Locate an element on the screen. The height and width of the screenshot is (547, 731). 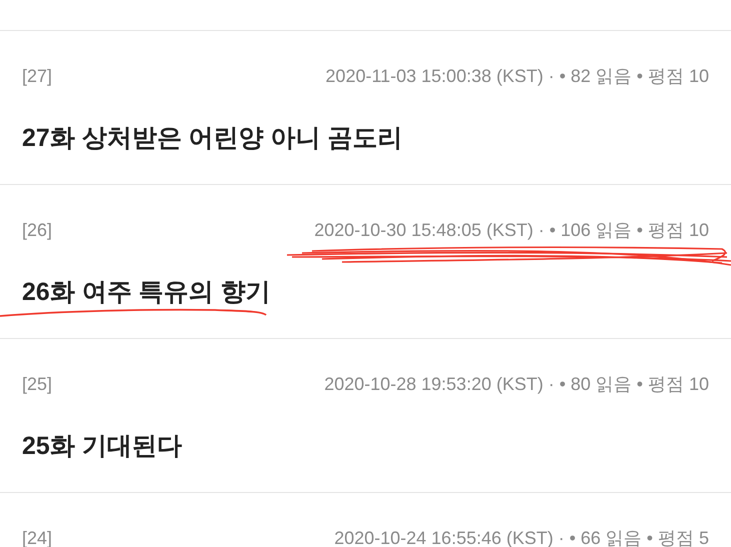
episode-number: [24] is located at coordinates (37, 536).